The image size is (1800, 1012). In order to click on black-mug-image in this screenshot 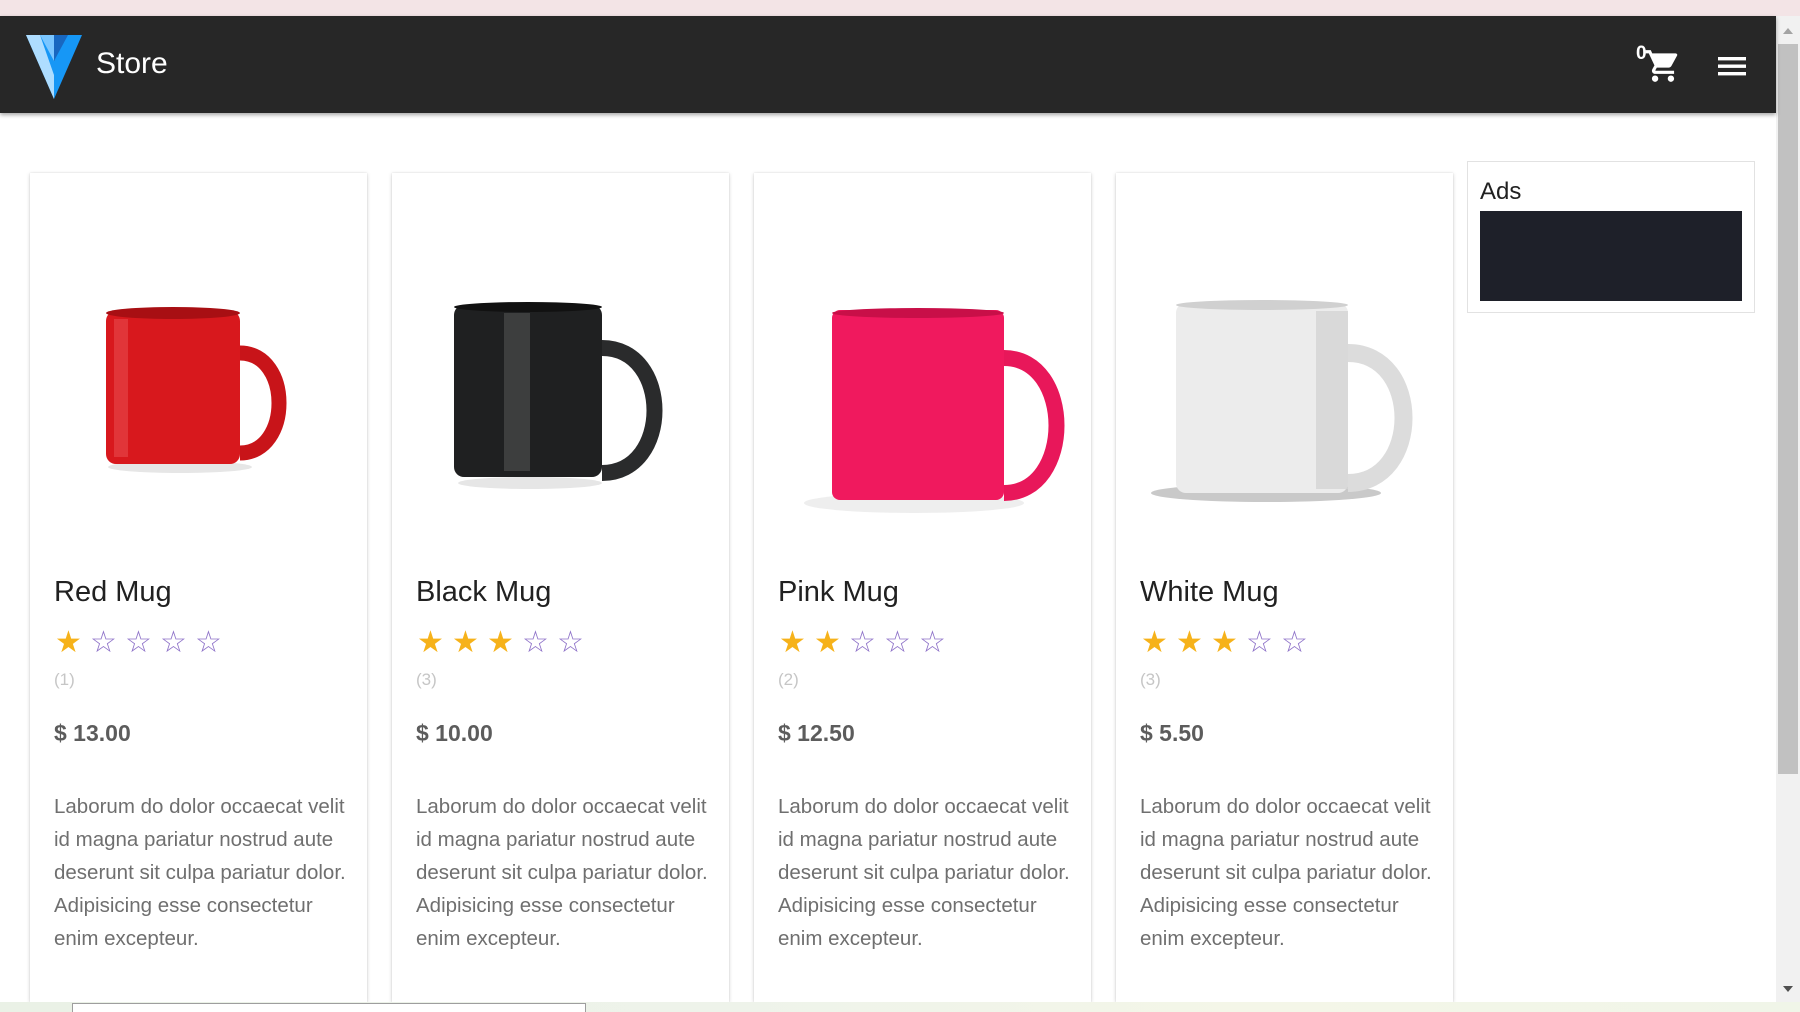, I will do `click(560, 388)`.